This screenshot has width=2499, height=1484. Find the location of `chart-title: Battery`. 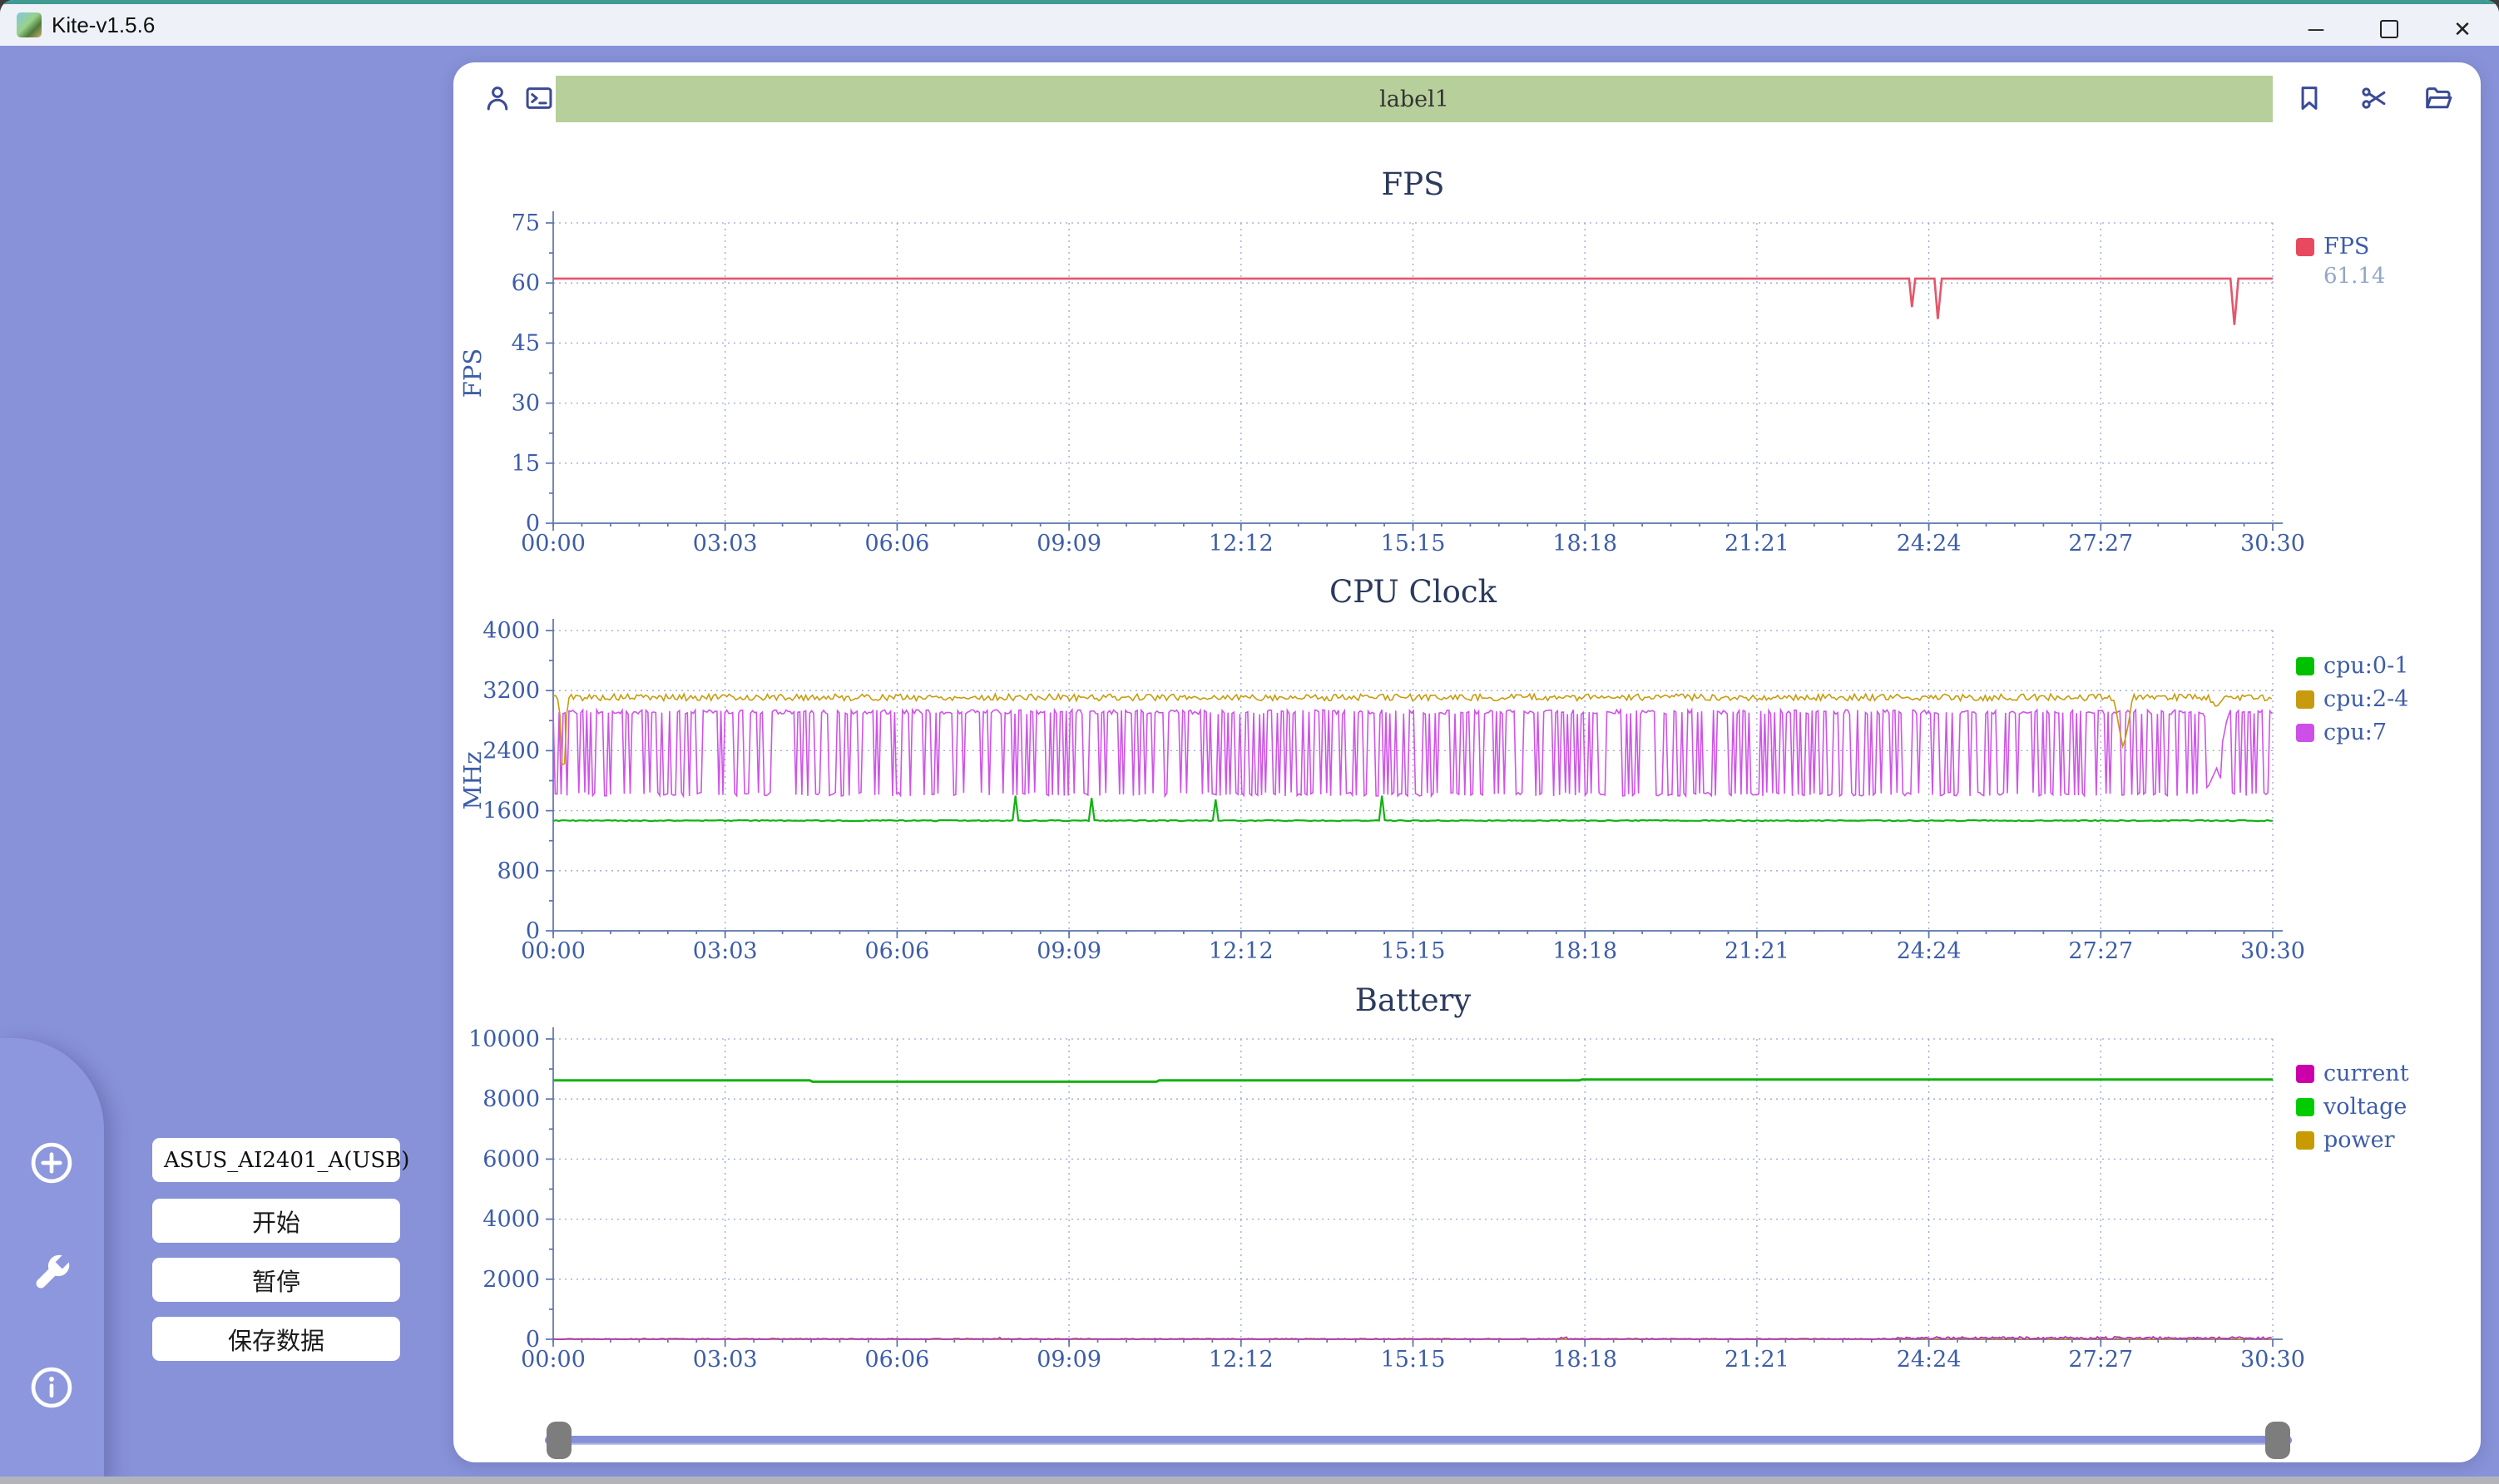

chart-title: Battery is located at coordinates (1413, 1000).